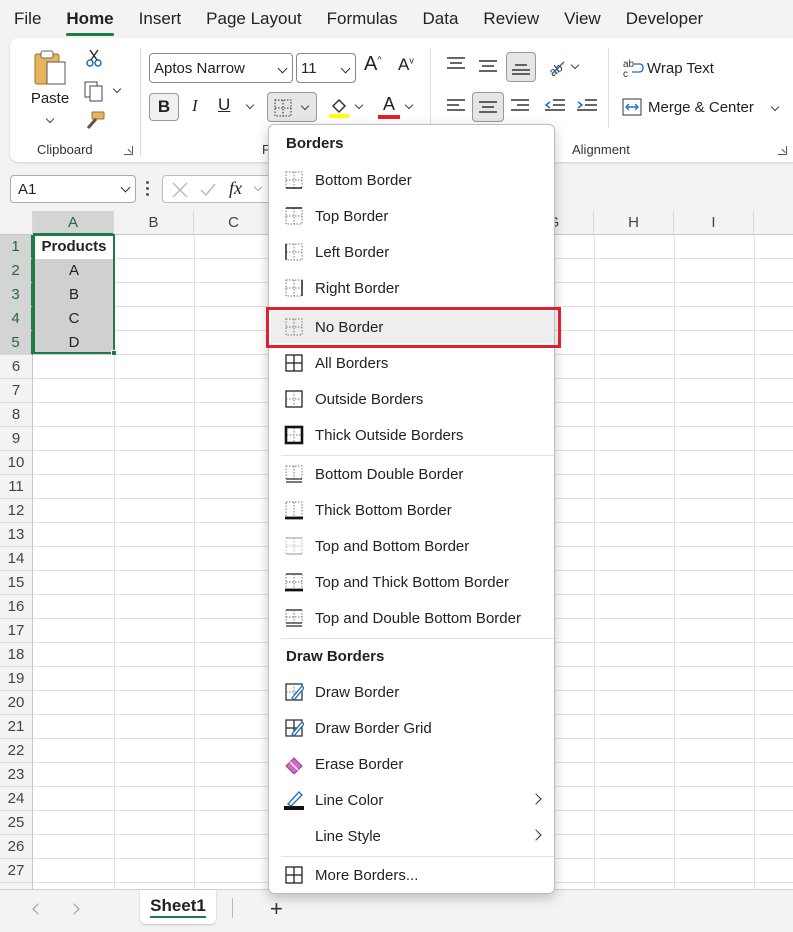 The height and width of the screenshot is (932, 793). I want to click on row-header-2: 2, so click(16, 271).